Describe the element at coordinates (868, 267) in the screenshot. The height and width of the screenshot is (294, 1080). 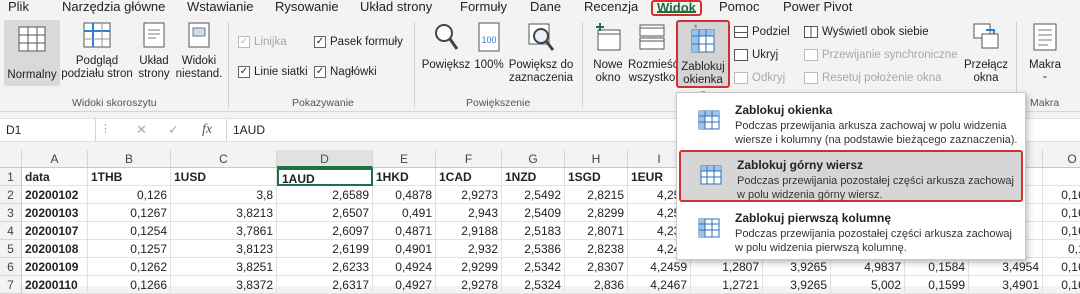
I see `cell: 4,9837` at that location.